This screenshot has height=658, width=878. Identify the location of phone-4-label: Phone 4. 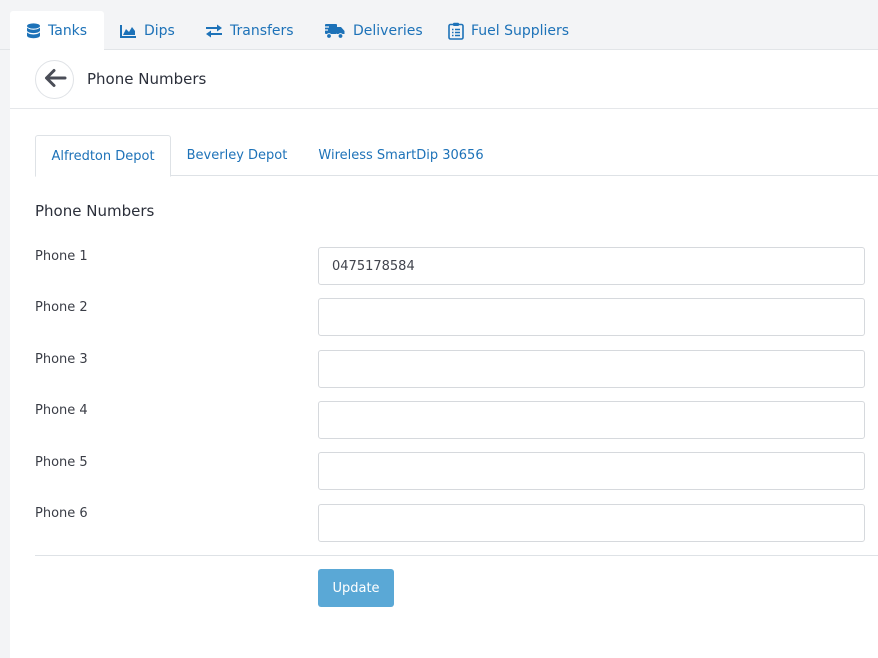
(61, 410).